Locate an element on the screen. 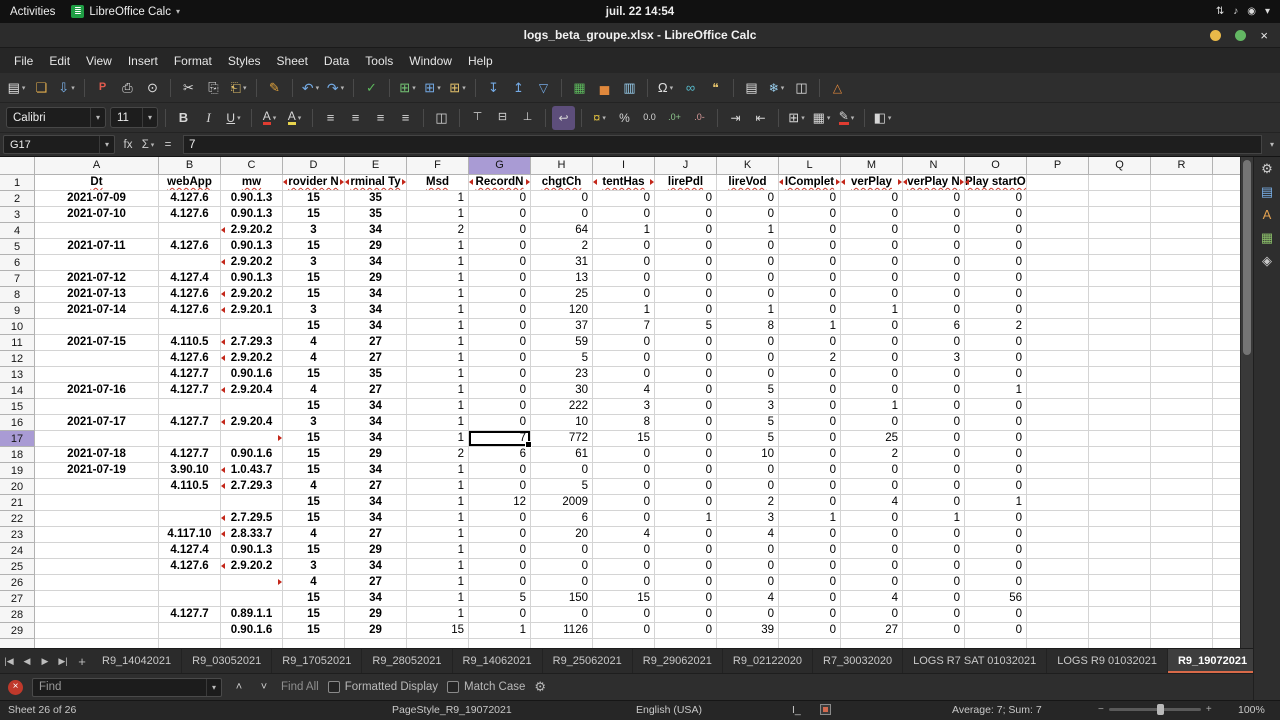 The image size is (1280, 720). cell-L7: 0 is located at coordinates (810, 279).